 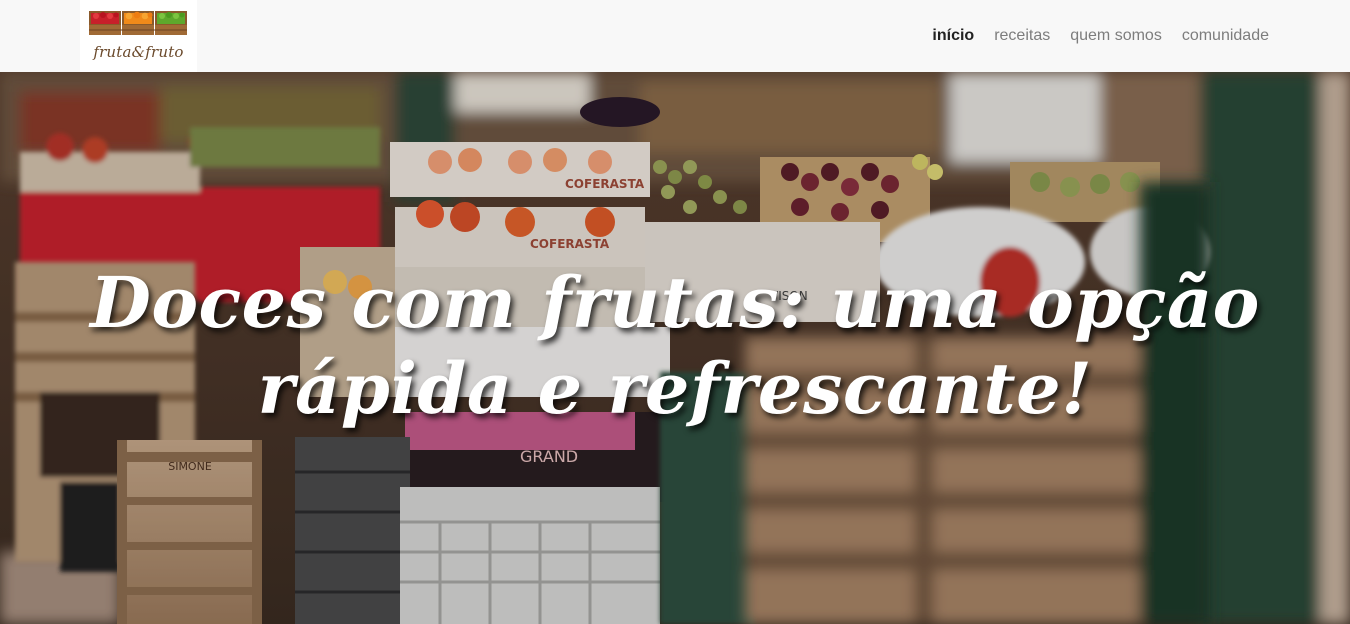 What do you see at coordinates (1225, 36) in the screenshot?
I see `nav-item-comunidade: comunidade` at bounding box center [1225, 36].